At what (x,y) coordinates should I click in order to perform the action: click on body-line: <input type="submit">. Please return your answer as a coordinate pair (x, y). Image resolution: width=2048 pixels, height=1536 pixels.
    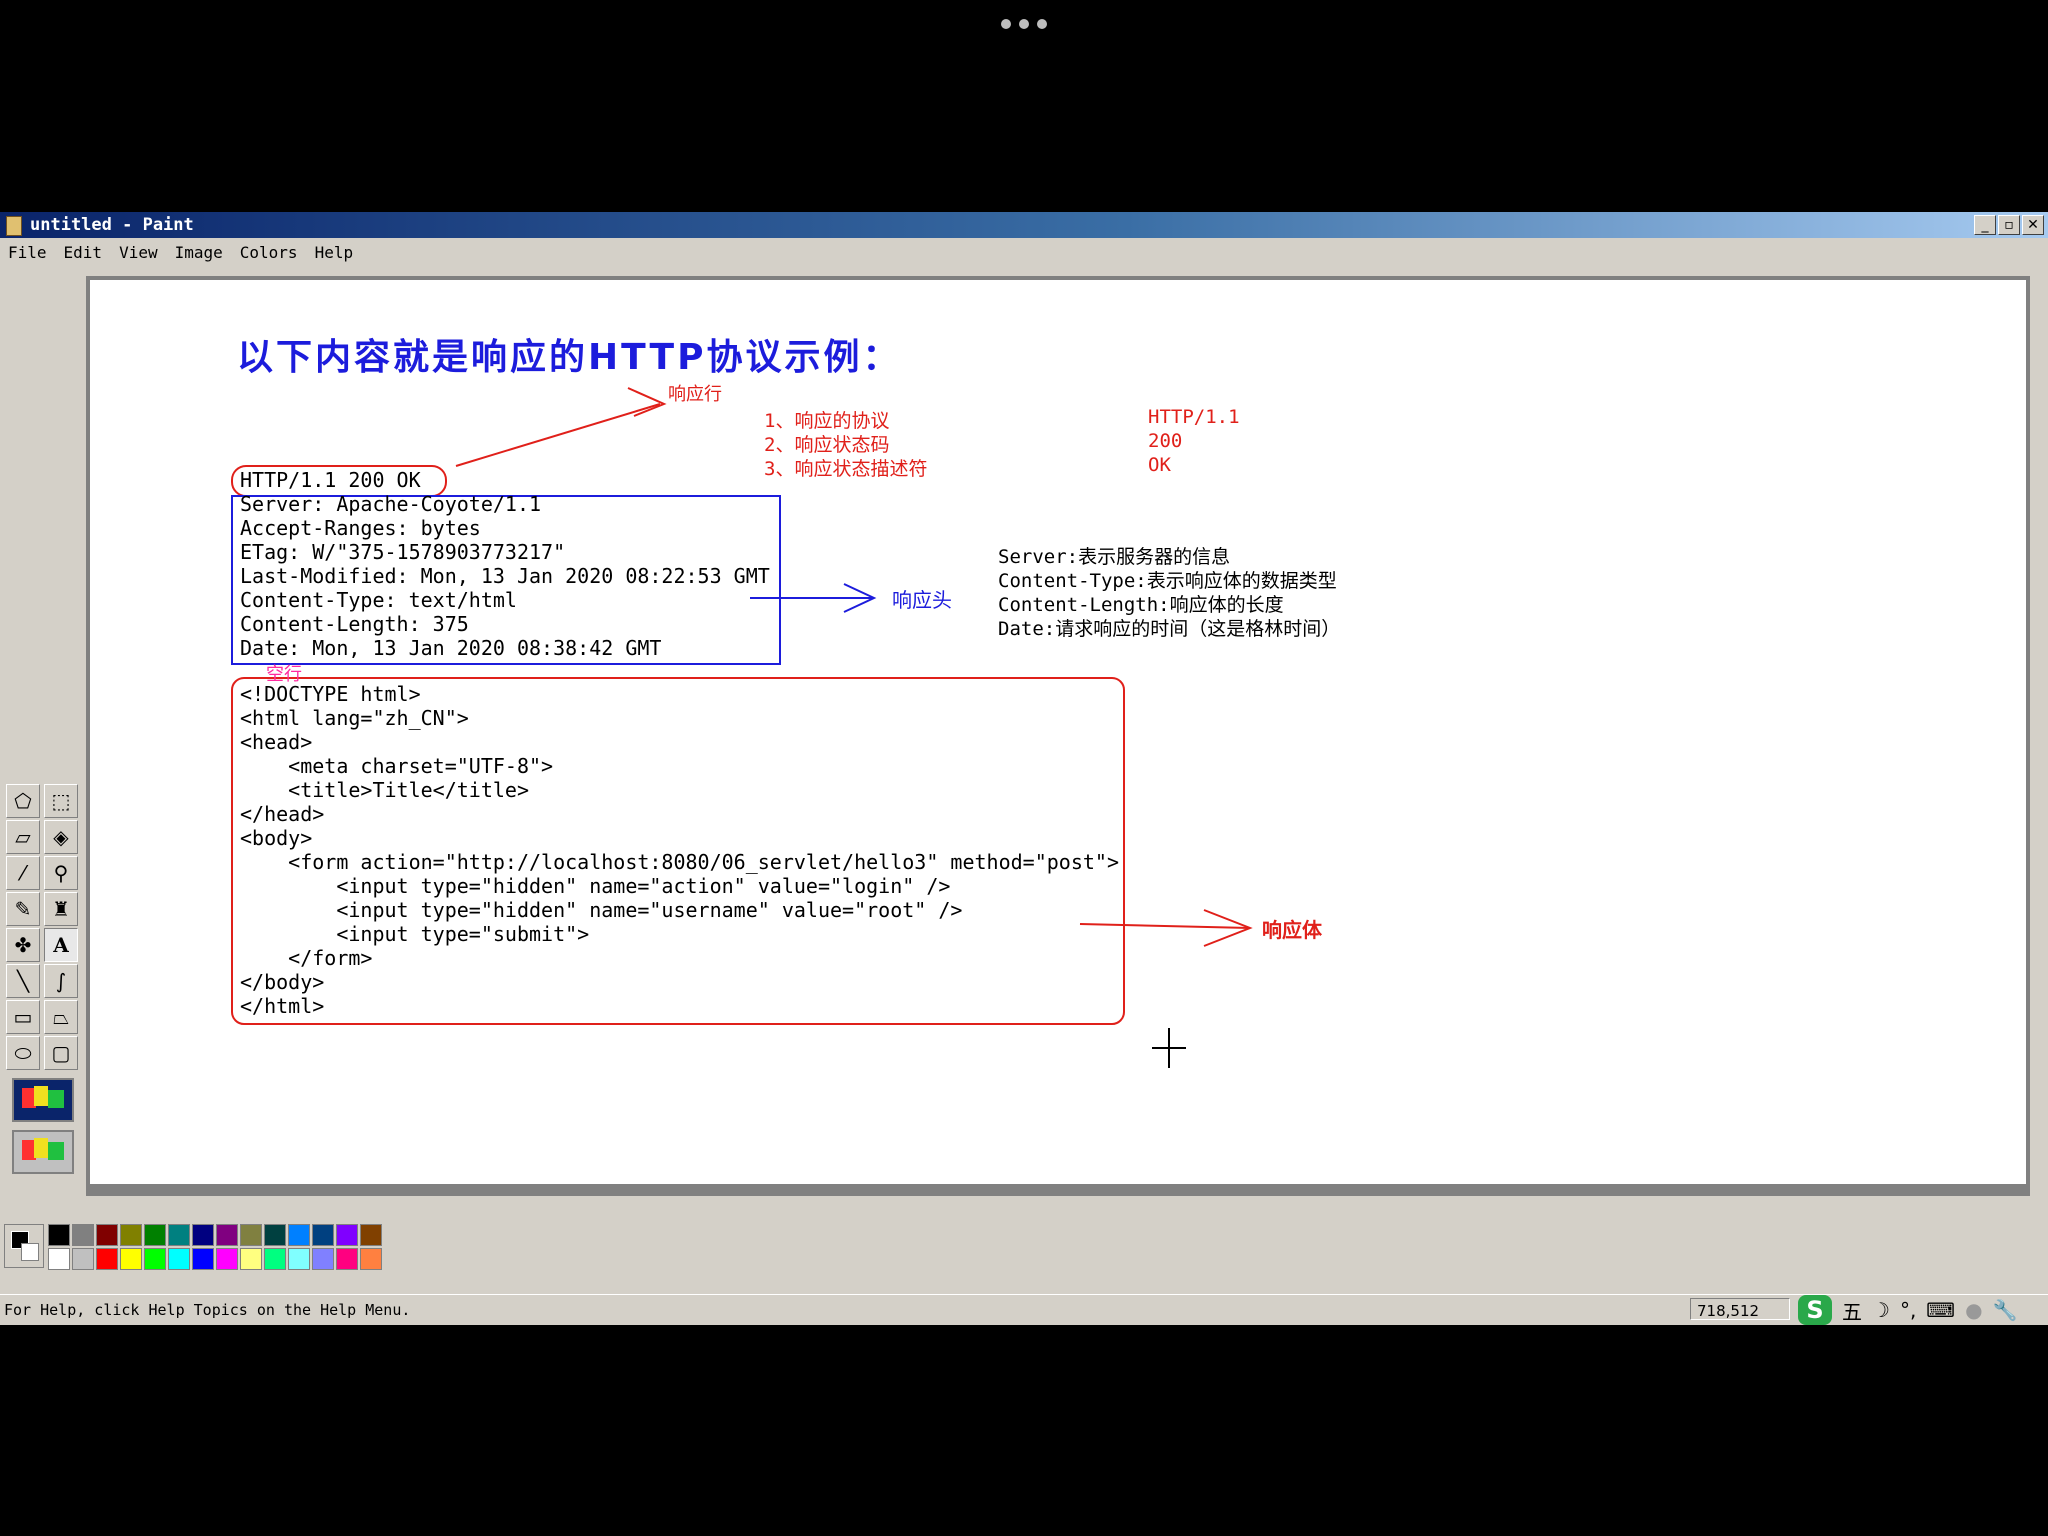
    Looking at the image, I should click on (415, 934).